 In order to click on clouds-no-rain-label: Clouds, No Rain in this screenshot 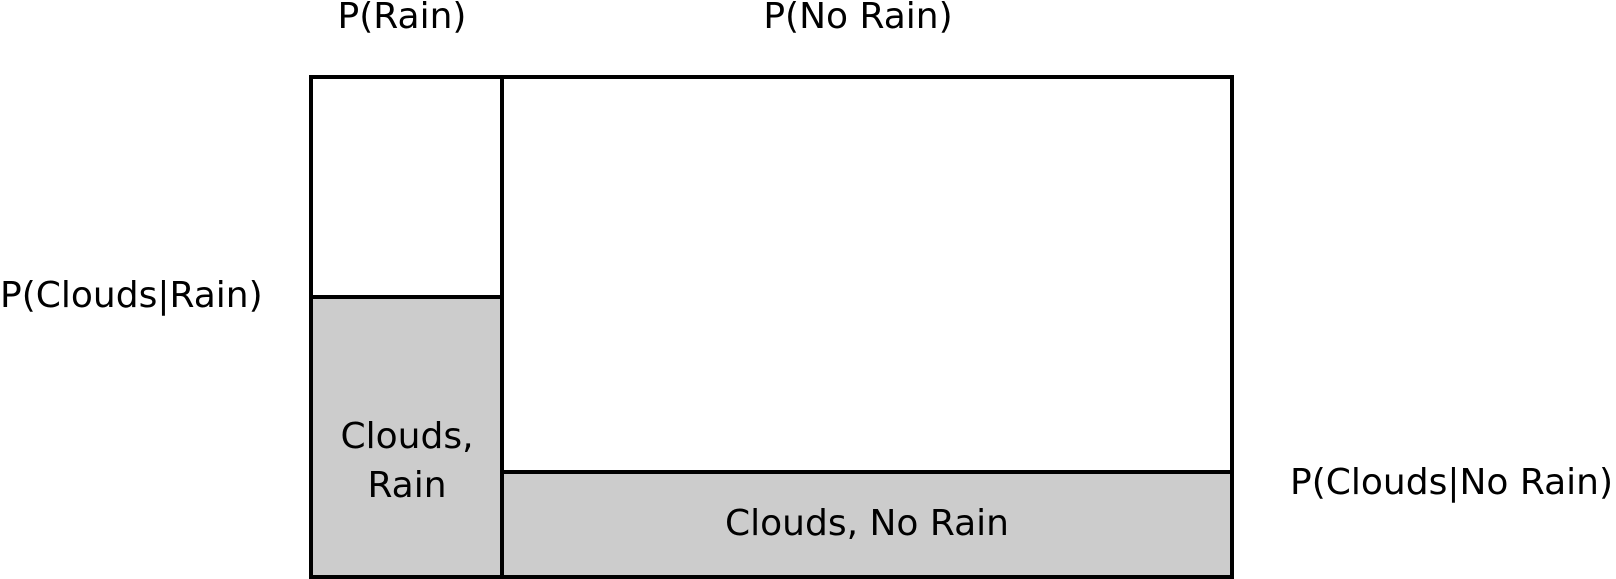, I will do `click(867, 523)`.